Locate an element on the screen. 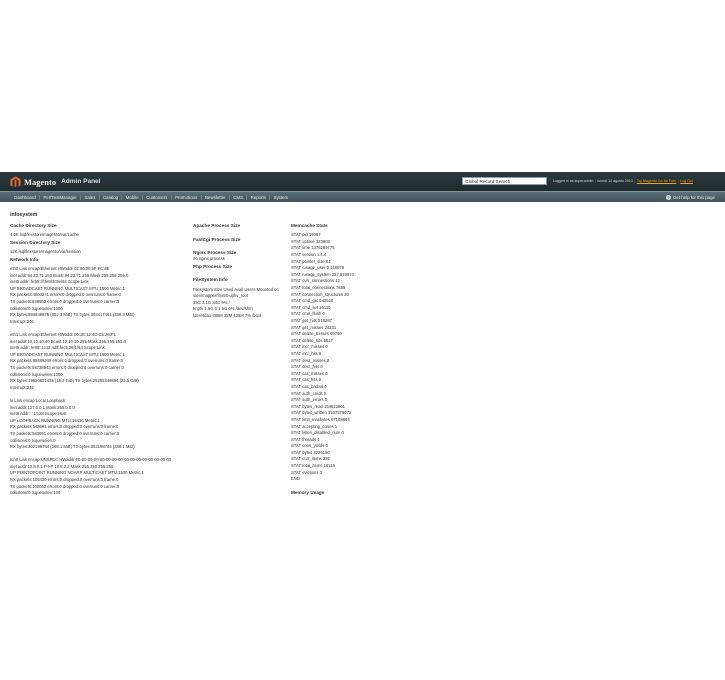 This screenshot has width=725, height=680. network-info-heading: Network Info is located at coordinates (24, 259).